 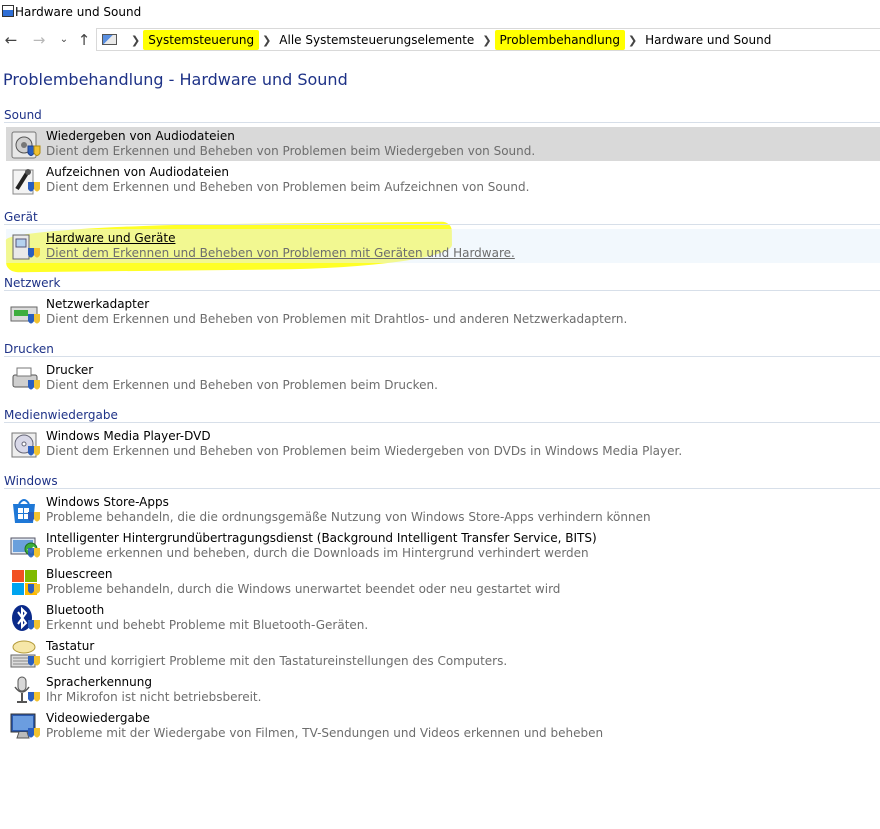 What do you see at coordinates (25, 619) in the screenshot?
I see `bluetooth-icon` at bounding box center [25, 619].